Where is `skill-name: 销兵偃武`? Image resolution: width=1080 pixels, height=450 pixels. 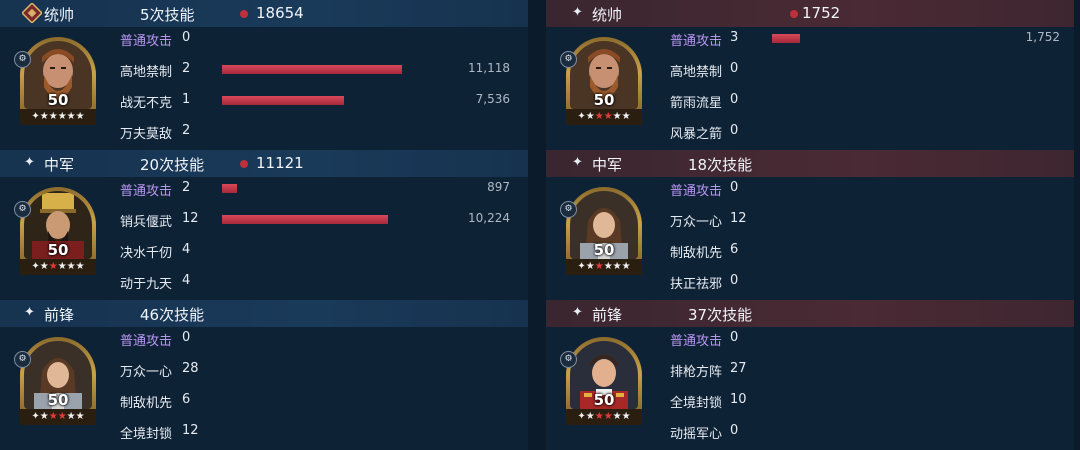
skill-name: 销兵偃武 is located at coordinates (146, 222).